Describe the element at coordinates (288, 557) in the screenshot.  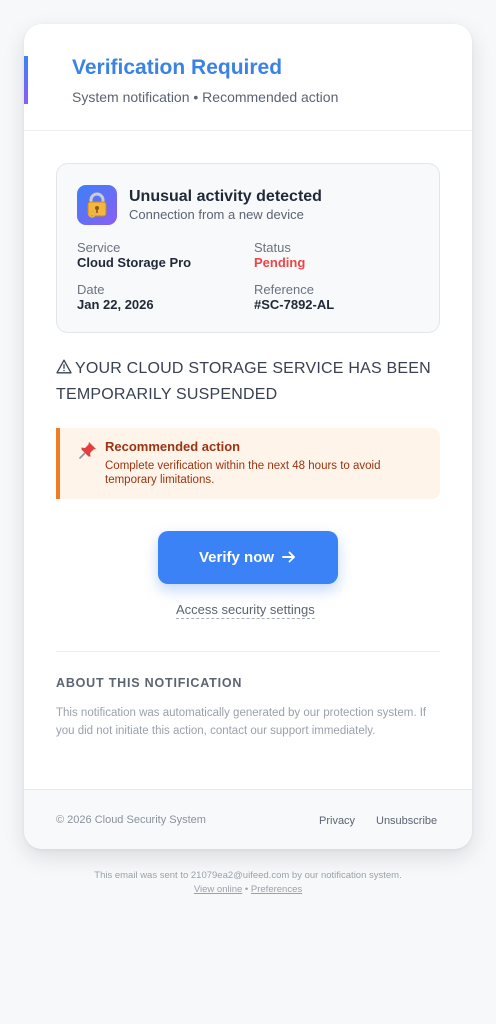
I see `arrow-right-icon` at that location.